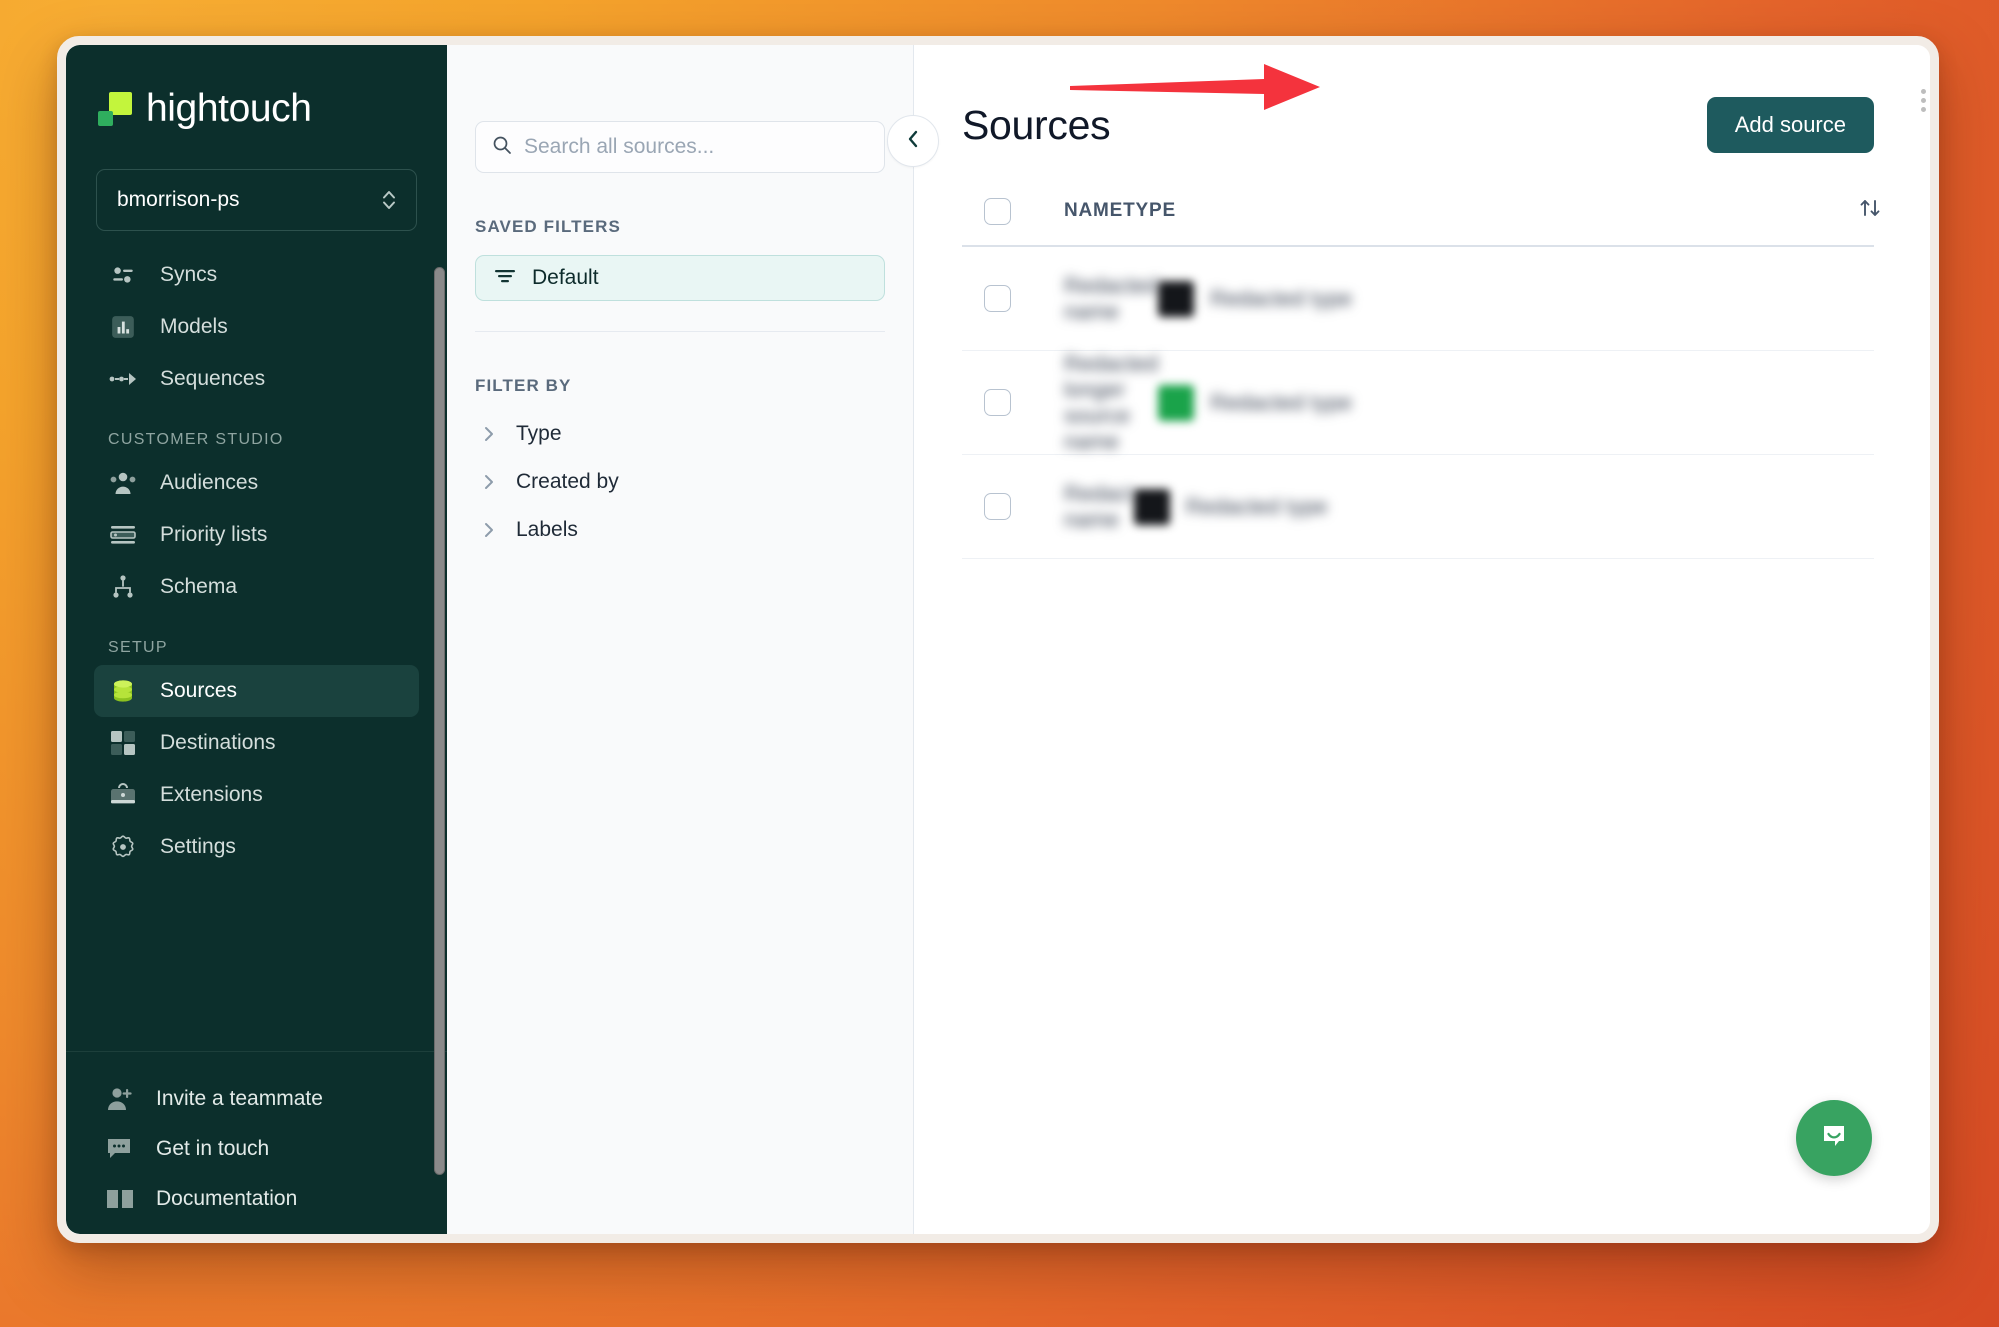 The image size is (1999, 1327). Describe the element at coordinates (680, 278) in the screenshot. I see `saved-filter-default: Default` at that location.